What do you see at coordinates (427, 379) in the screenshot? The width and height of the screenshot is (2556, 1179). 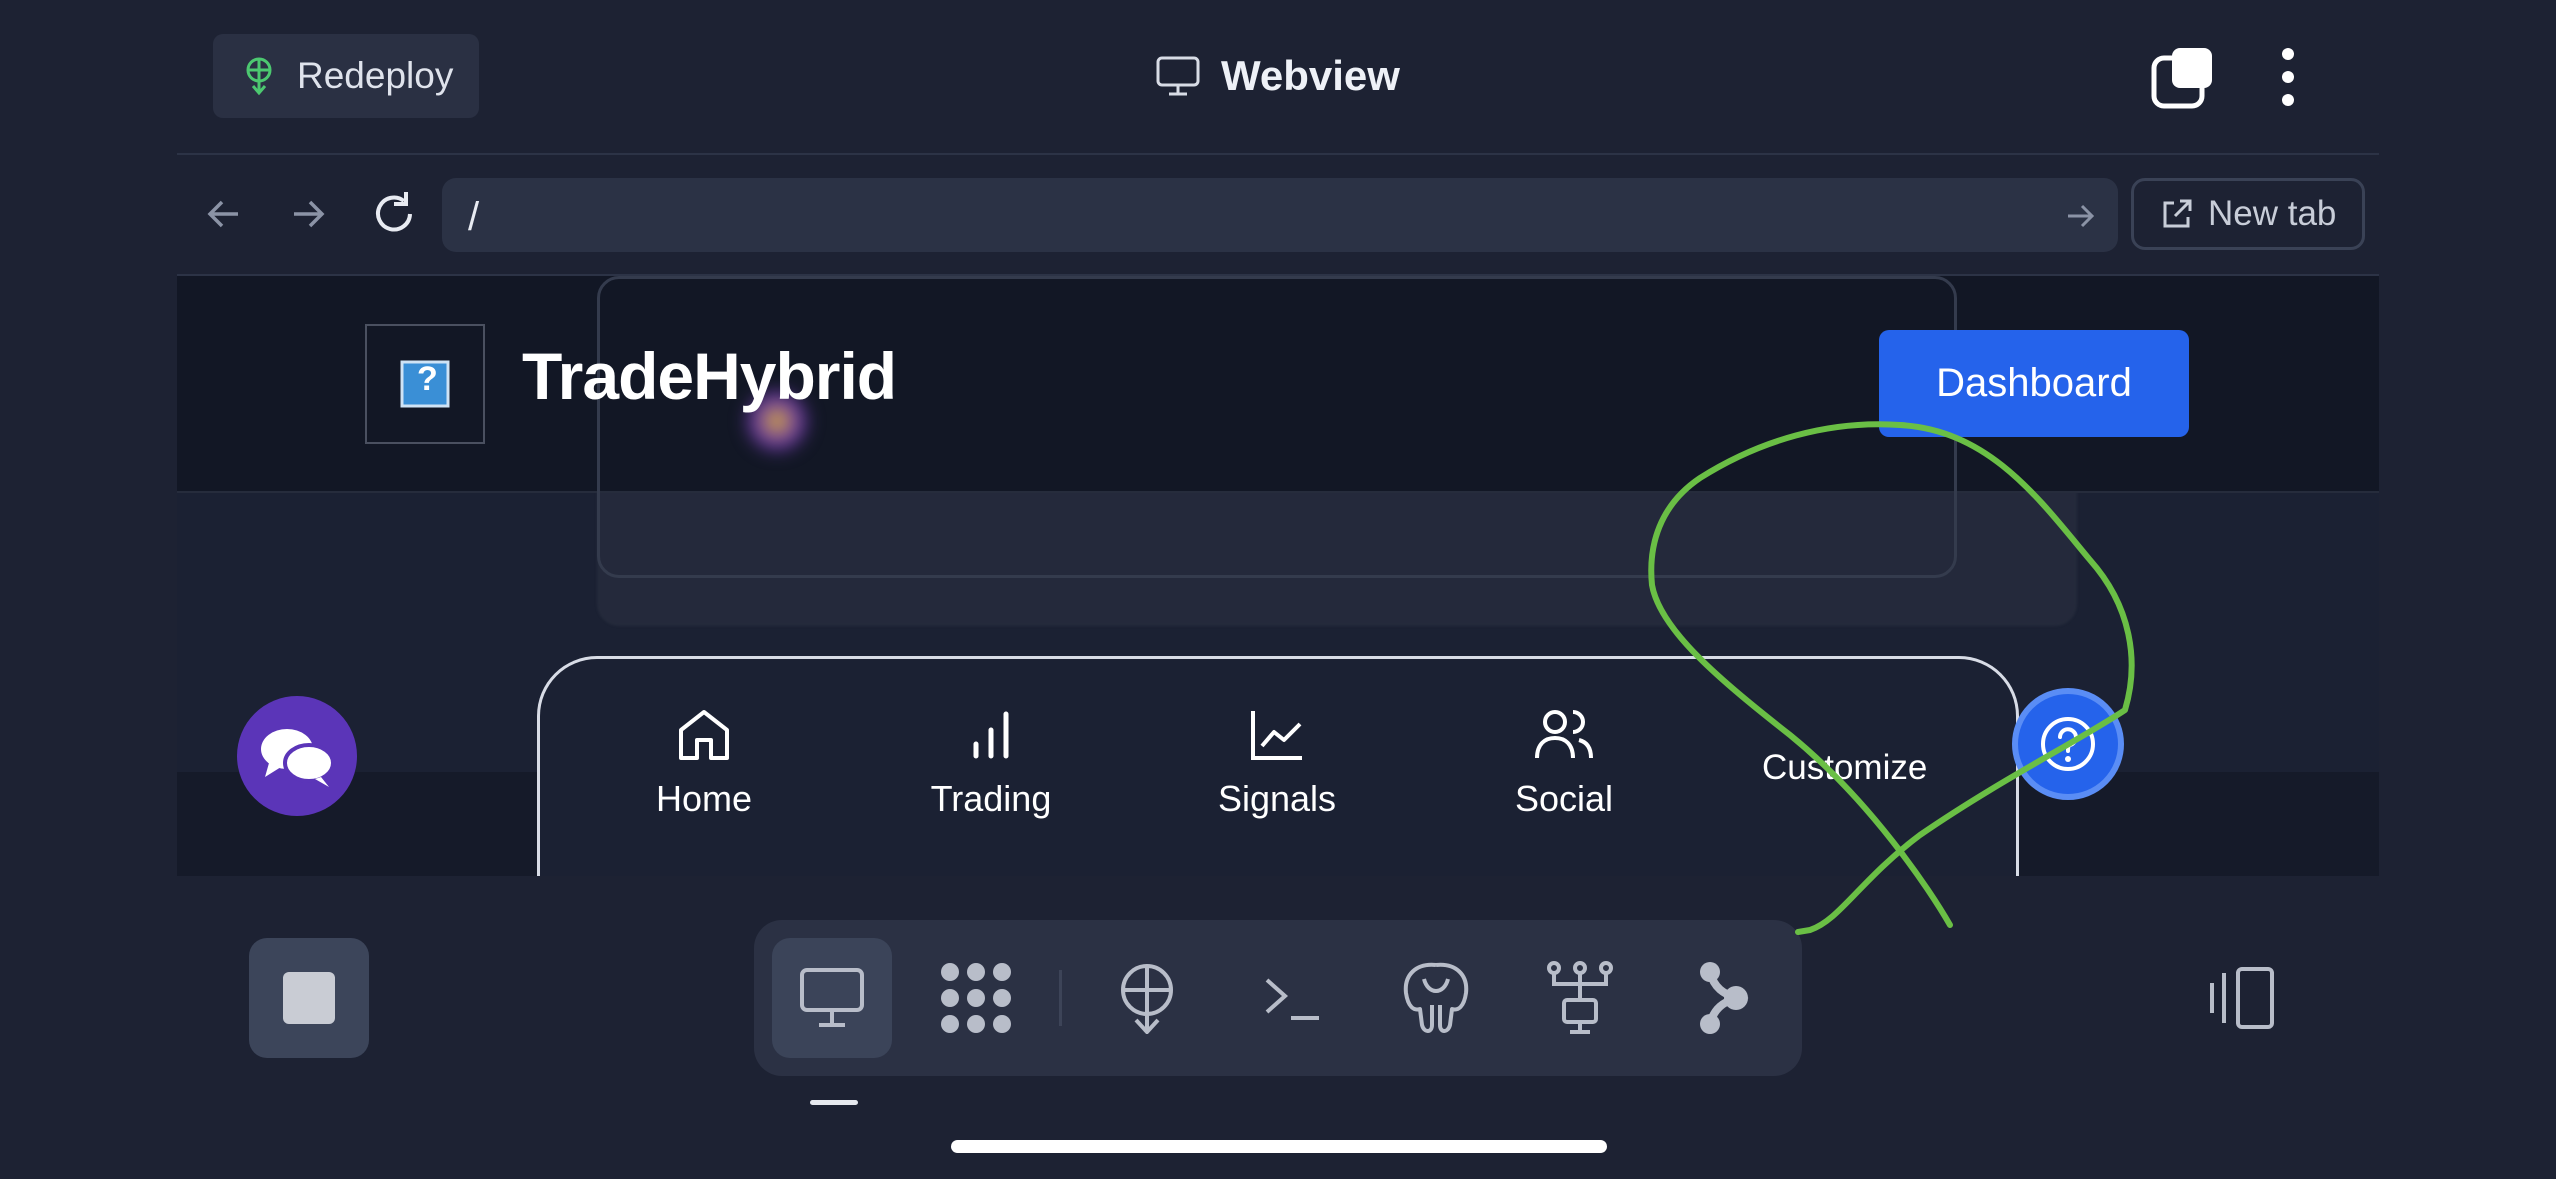 I see `logo-glyph: ?` at bounding box center [427, 379].